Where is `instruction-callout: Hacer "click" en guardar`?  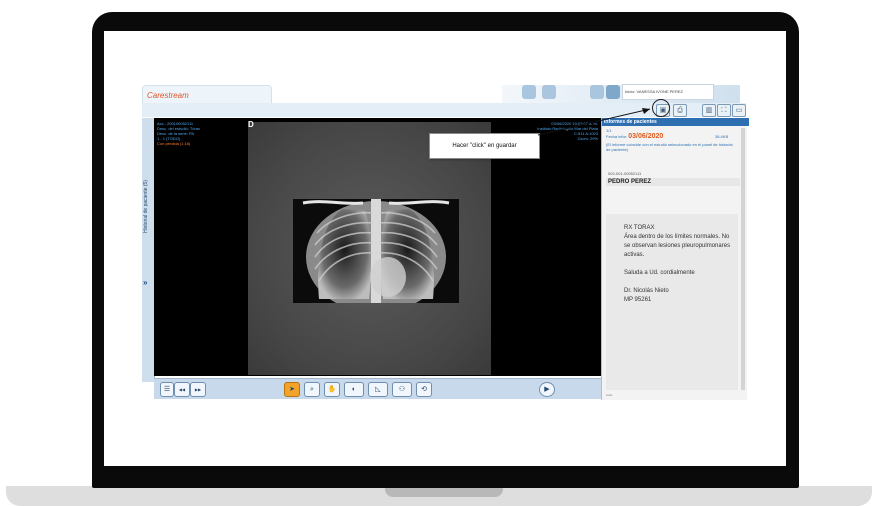 instruction-callout: Hacer "click" en guardar is located at coordinates (484, 146).